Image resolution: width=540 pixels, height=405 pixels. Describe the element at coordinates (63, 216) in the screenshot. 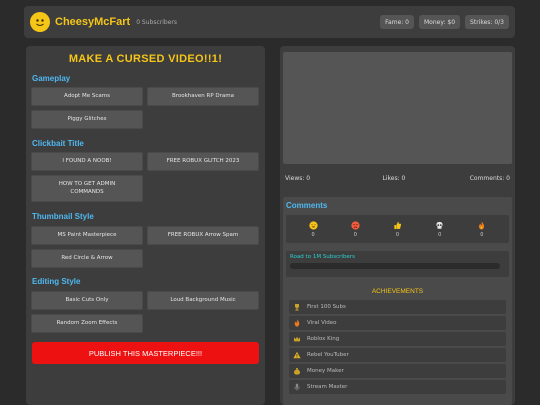

I see `section-title-thumbnail: Thumbnail Style` at that location.